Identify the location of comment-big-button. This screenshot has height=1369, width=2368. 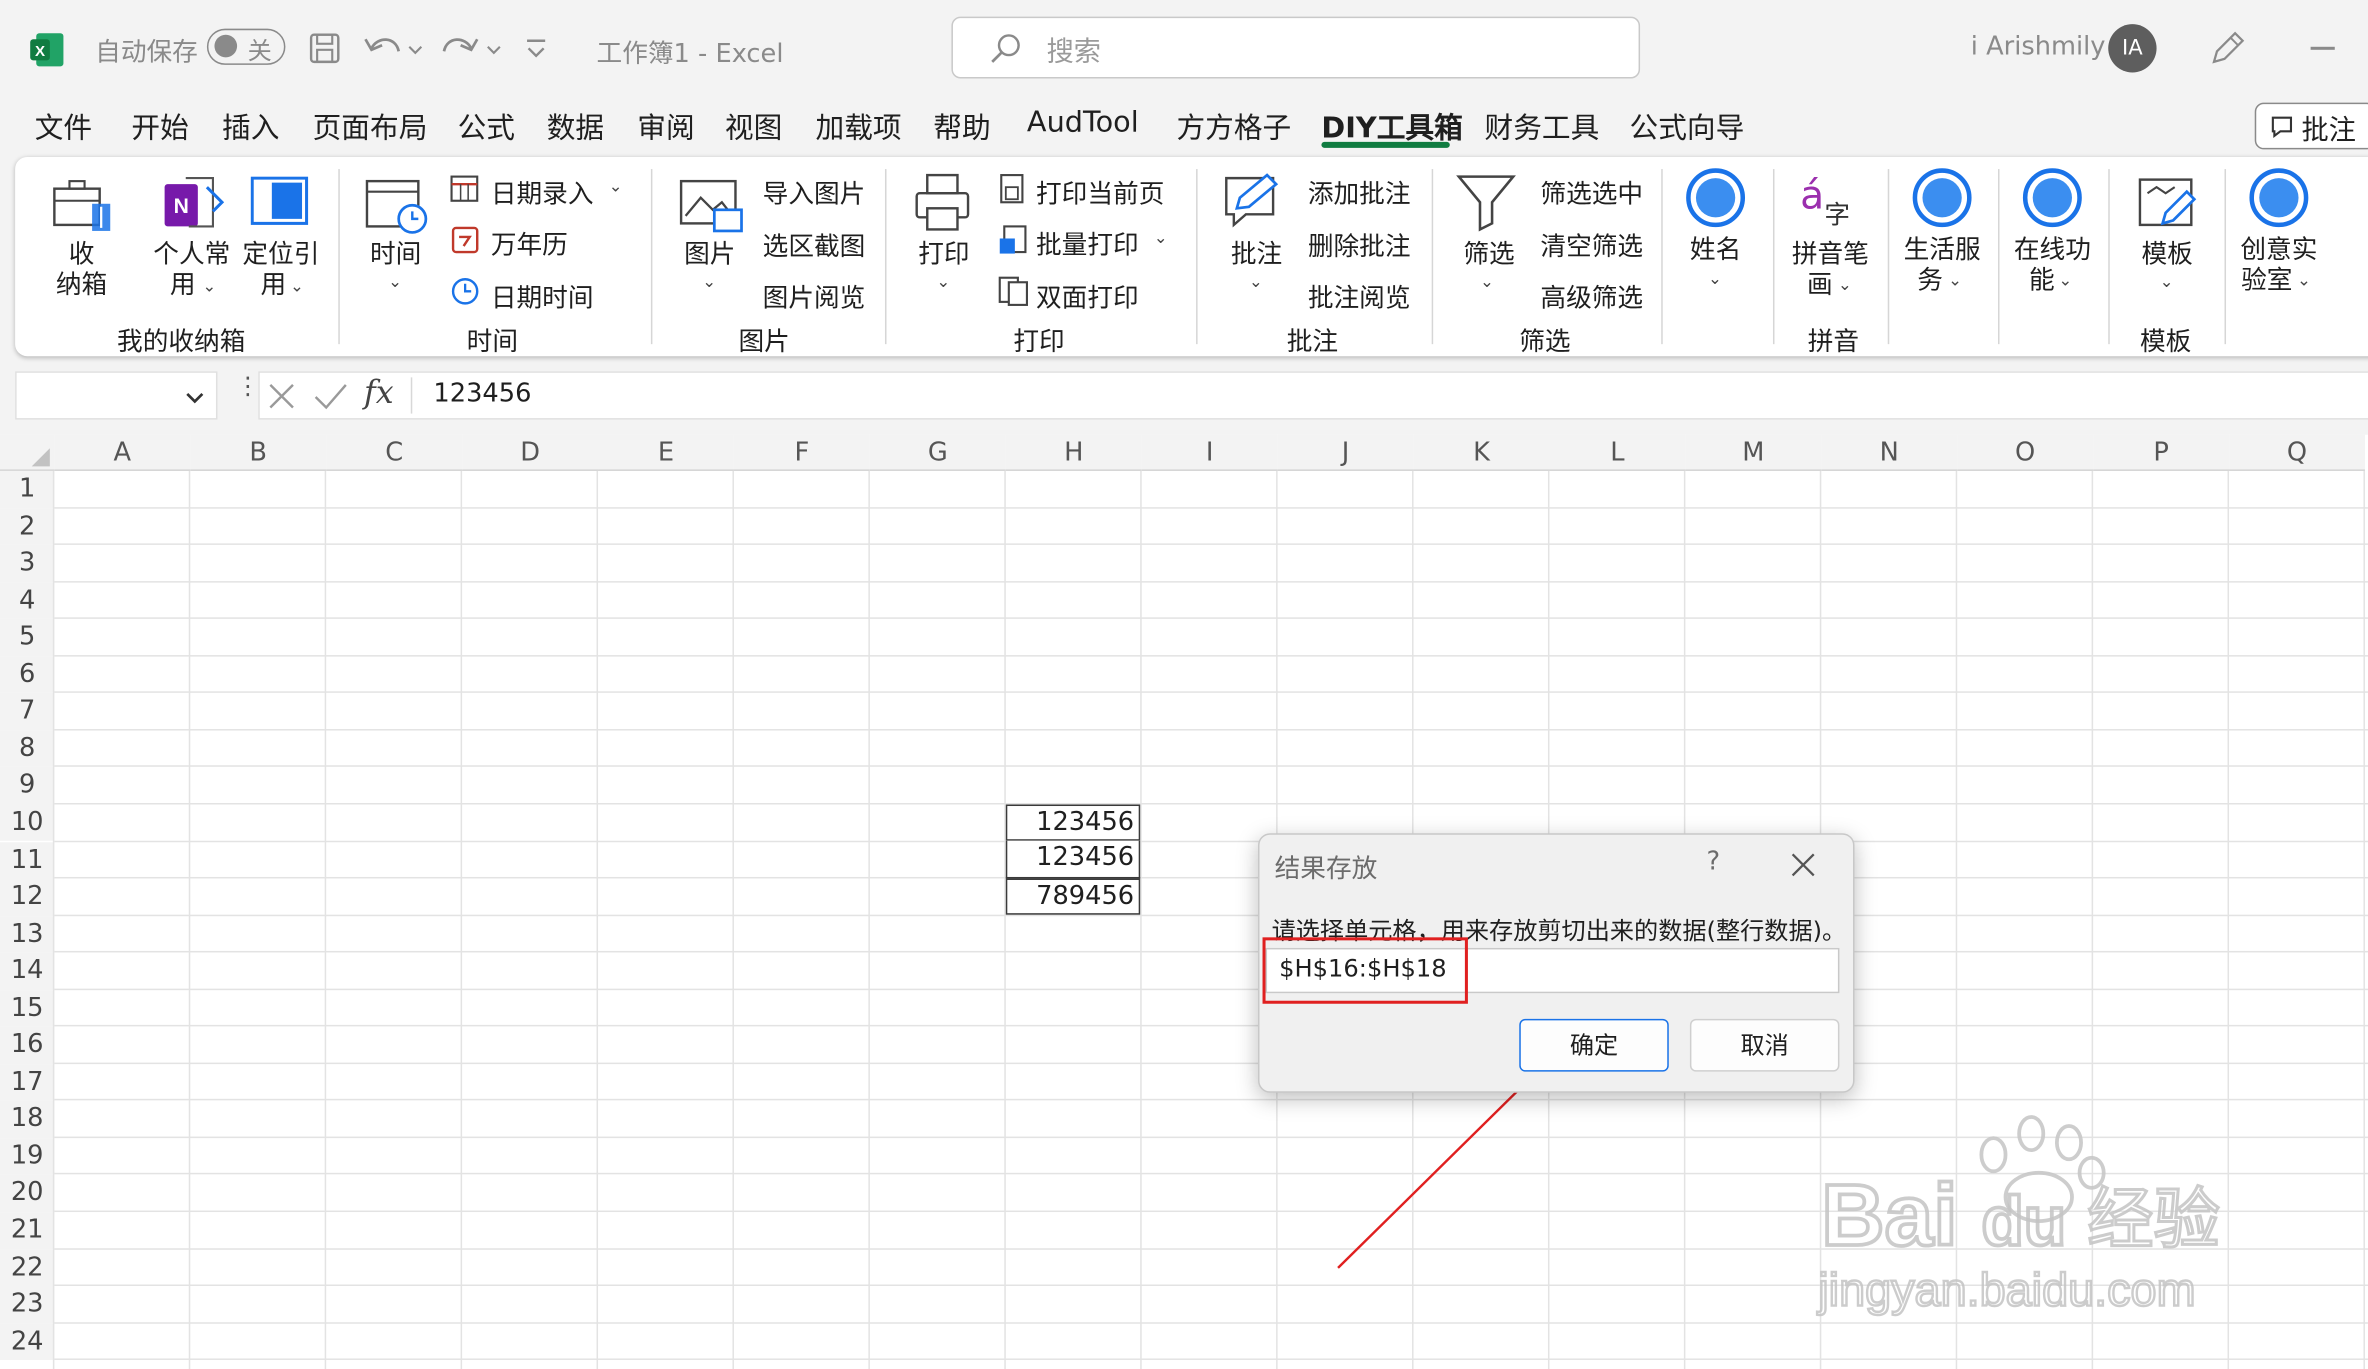
(1257, 235).